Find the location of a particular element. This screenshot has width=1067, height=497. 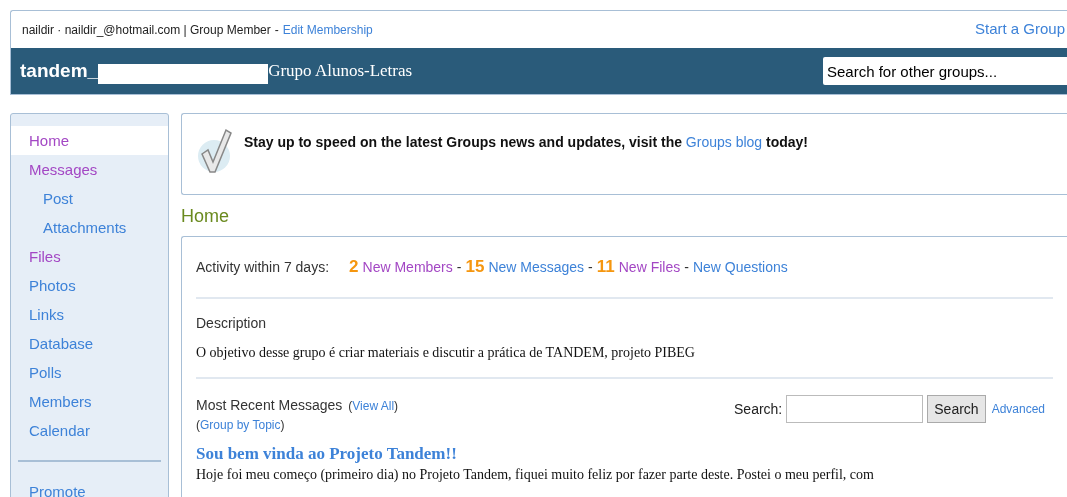

sidebar-item: Post is located at coordinates (89, 198).